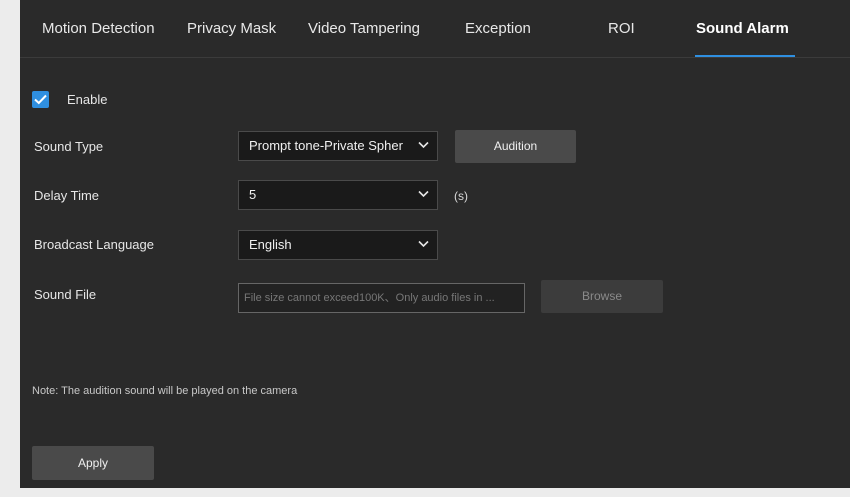 The width and height of the screenshot is (850, 497). Describe the element at coordinates (602, 296) in the screenshot. I see `browse-button: Browse` at that location.